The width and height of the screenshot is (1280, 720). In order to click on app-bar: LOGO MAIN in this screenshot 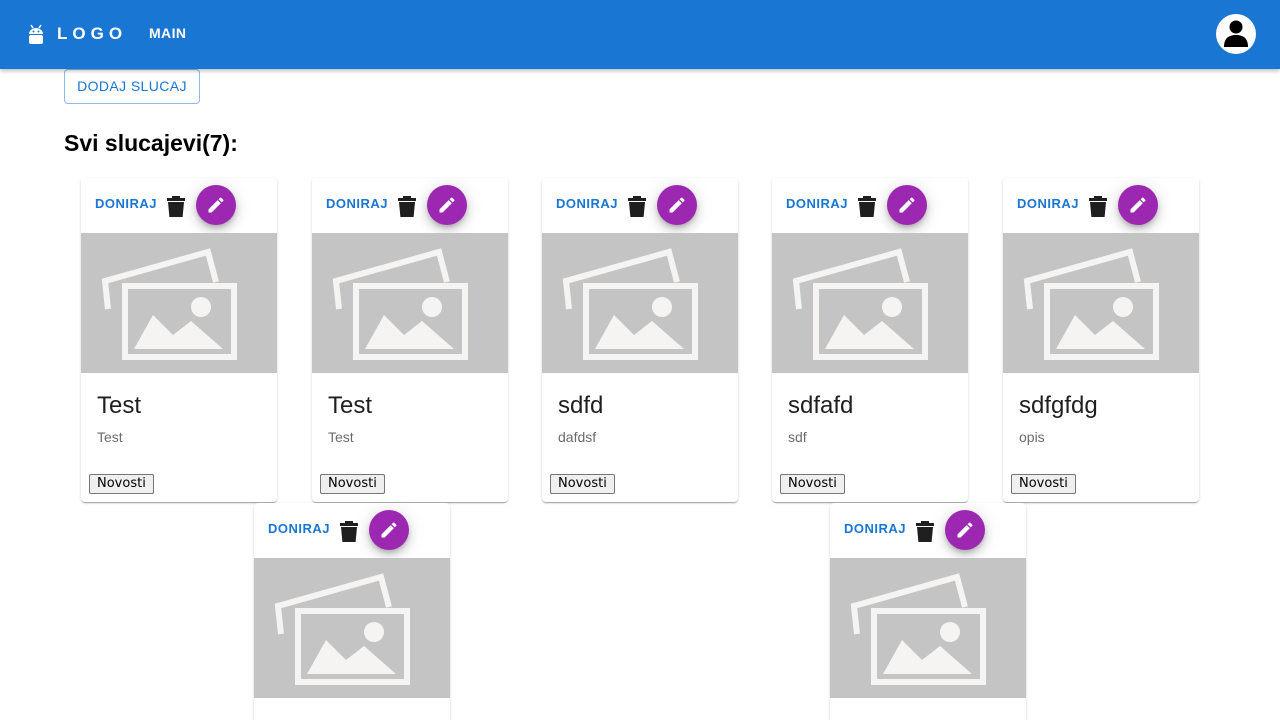, I will do `click(640, 34)`.